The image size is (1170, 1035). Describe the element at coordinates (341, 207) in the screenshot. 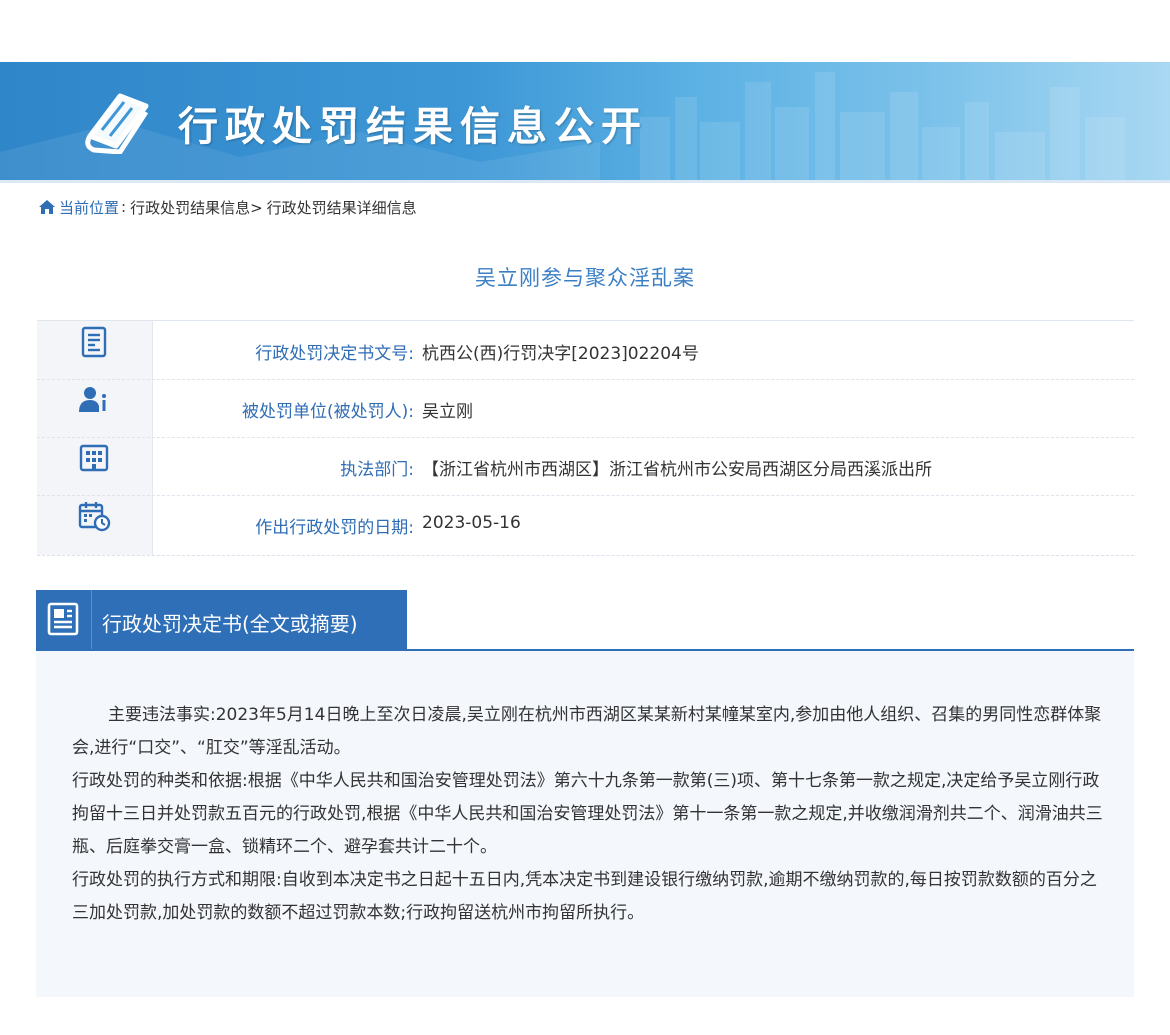

I see `breadcrumb-item-detail: 行政处罚结果详细信息` at that location.